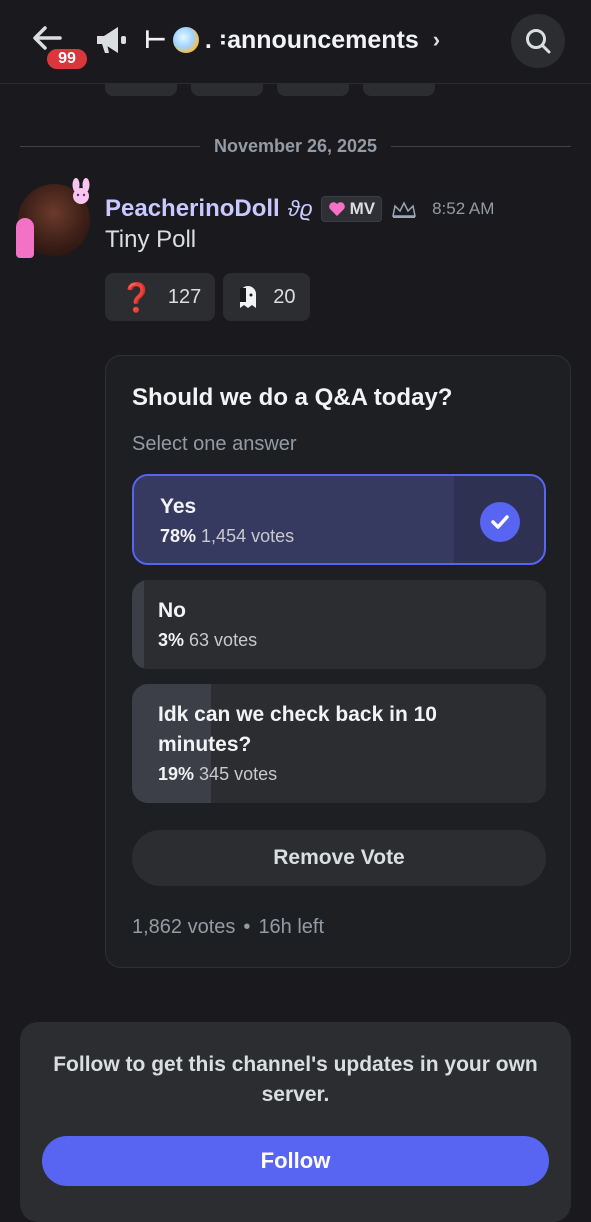 The image size is (591, 1222). What do you see at coordinates (404, 209) in the screenshot?
I see `crown-icon` at bounding box center [404, 209].